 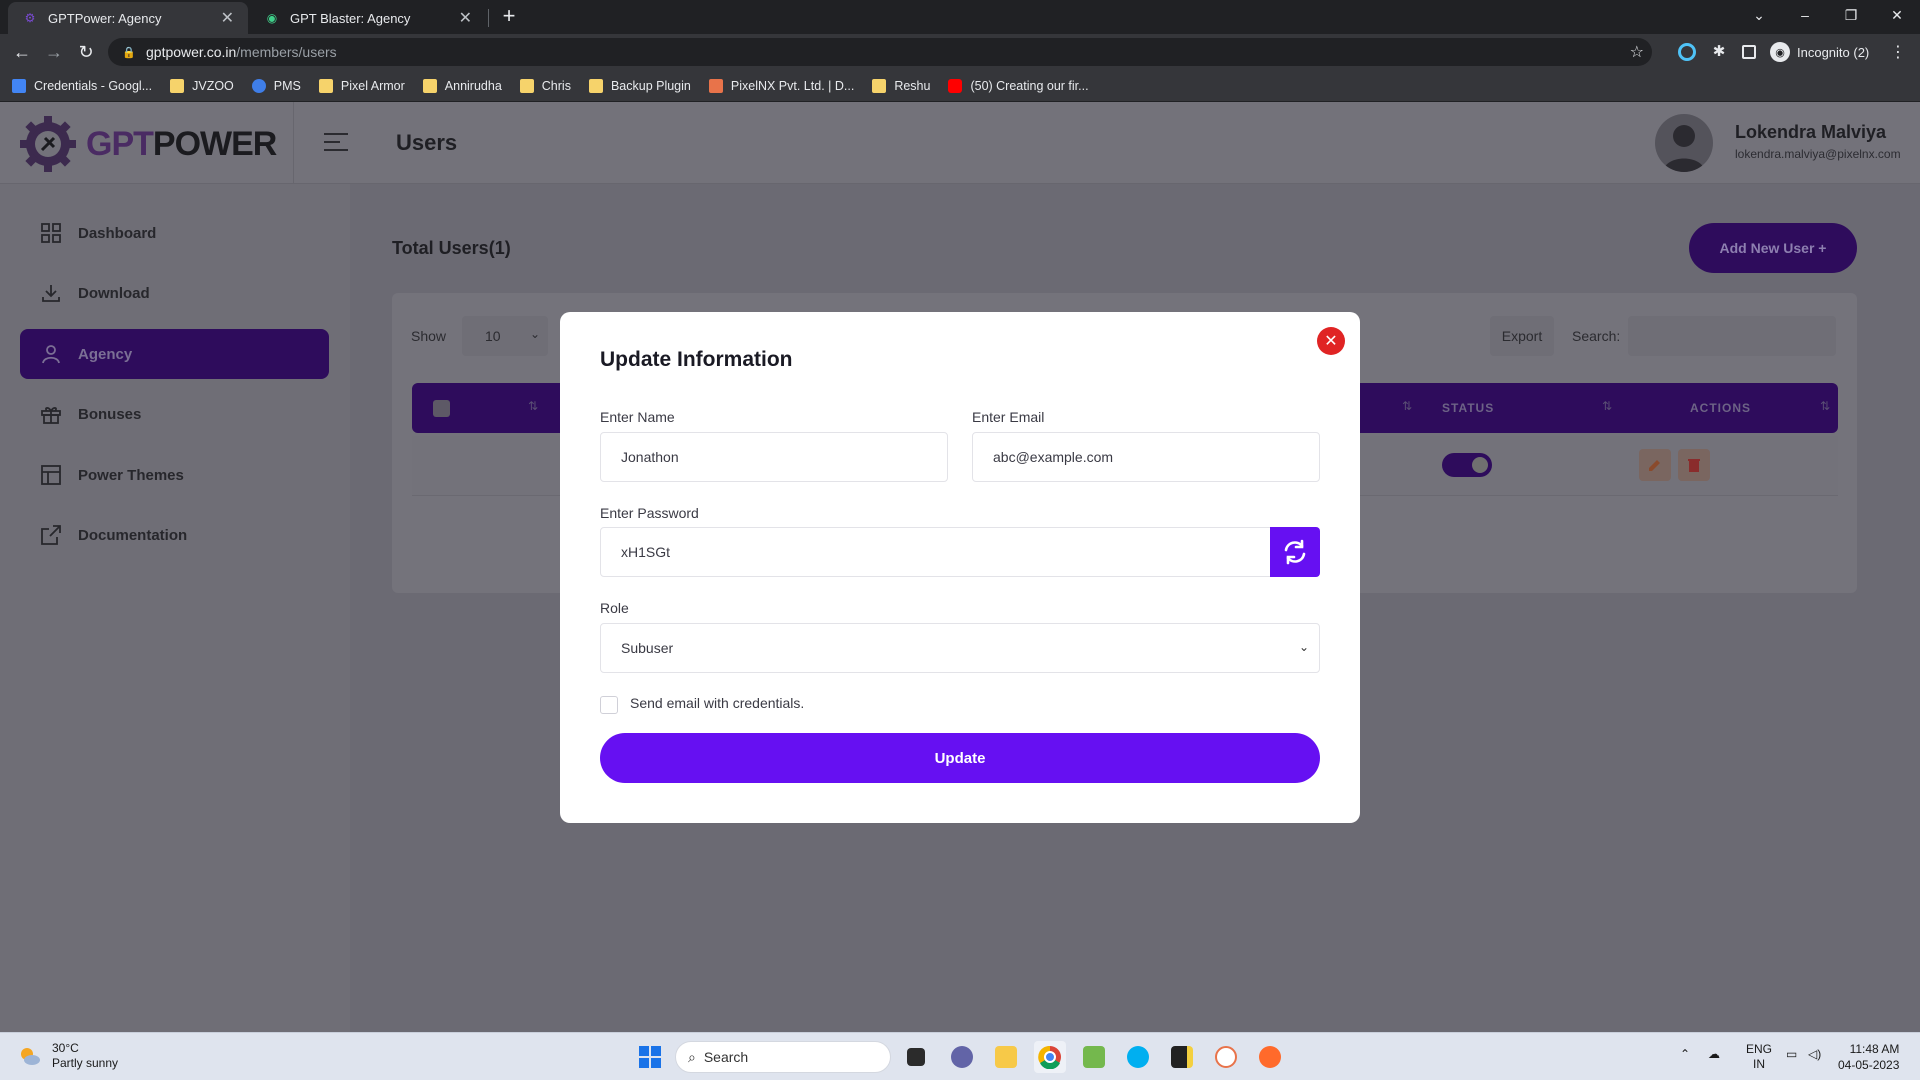 I want to click on skype-icon, so click(x=1138, y=1057).